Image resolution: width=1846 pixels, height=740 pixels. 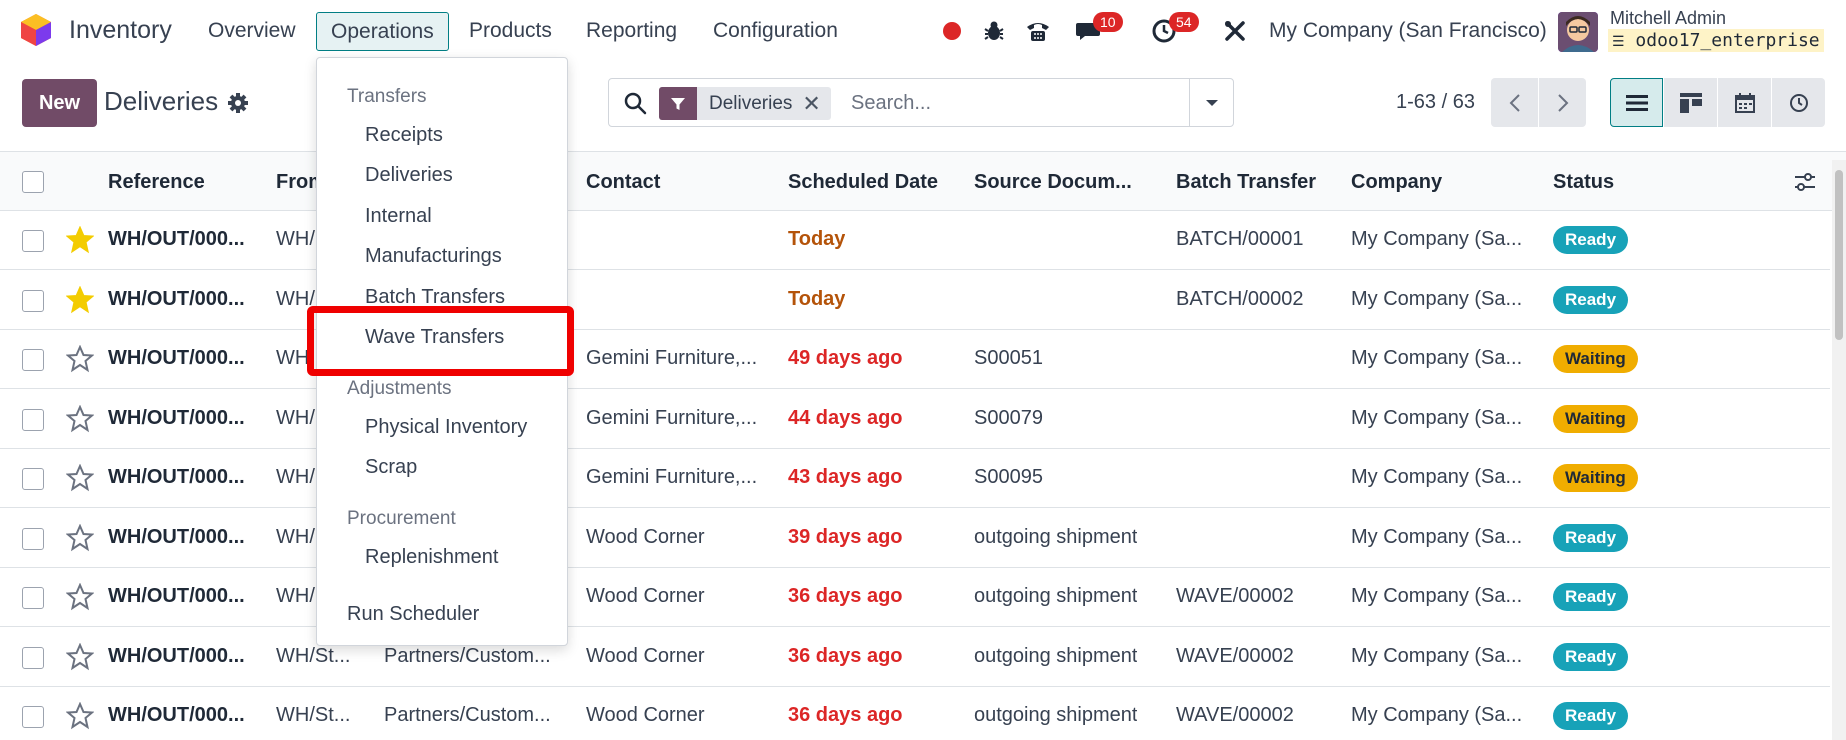 I want to click on list-scrollbar, so click(x=1839, y=450).